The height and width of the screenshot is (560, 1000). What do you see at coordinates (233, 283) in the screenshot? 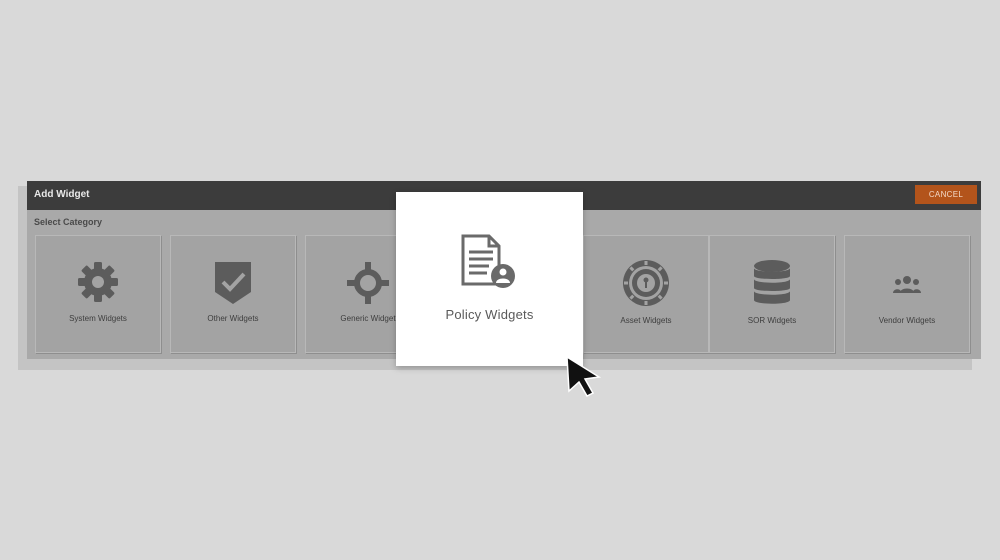
I see `badge-check-icon` at bounding box center [233, 283].